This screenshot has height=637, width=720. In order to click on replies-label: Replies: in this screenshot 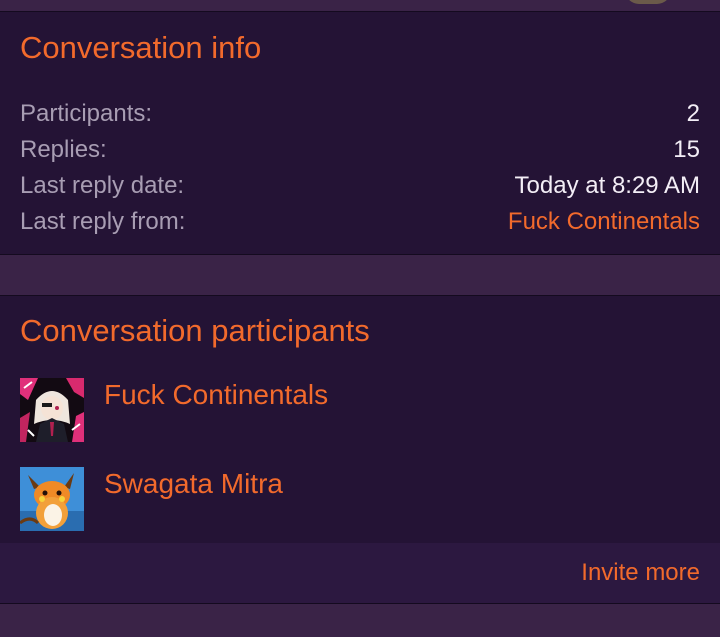, I will do `click(63, 149)`.